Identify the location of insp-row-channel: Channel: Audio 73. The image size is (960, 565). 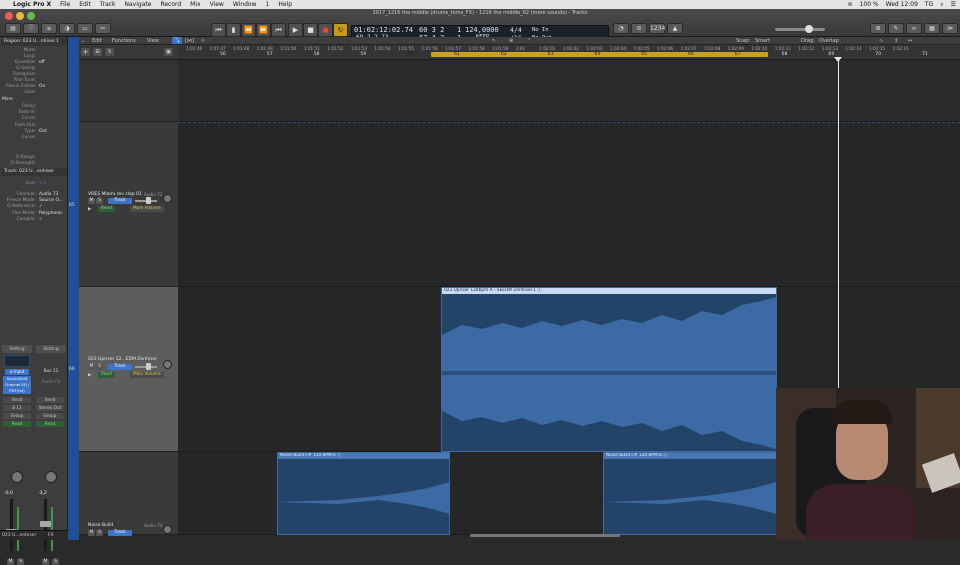
(34, 194).